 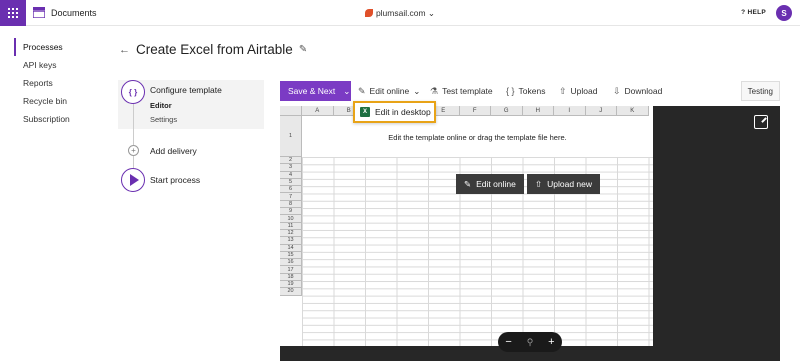 What do you see at coordinates (291, 277) in the screenshot?
I see `row-header: 18` at bounding box center [291, 277].